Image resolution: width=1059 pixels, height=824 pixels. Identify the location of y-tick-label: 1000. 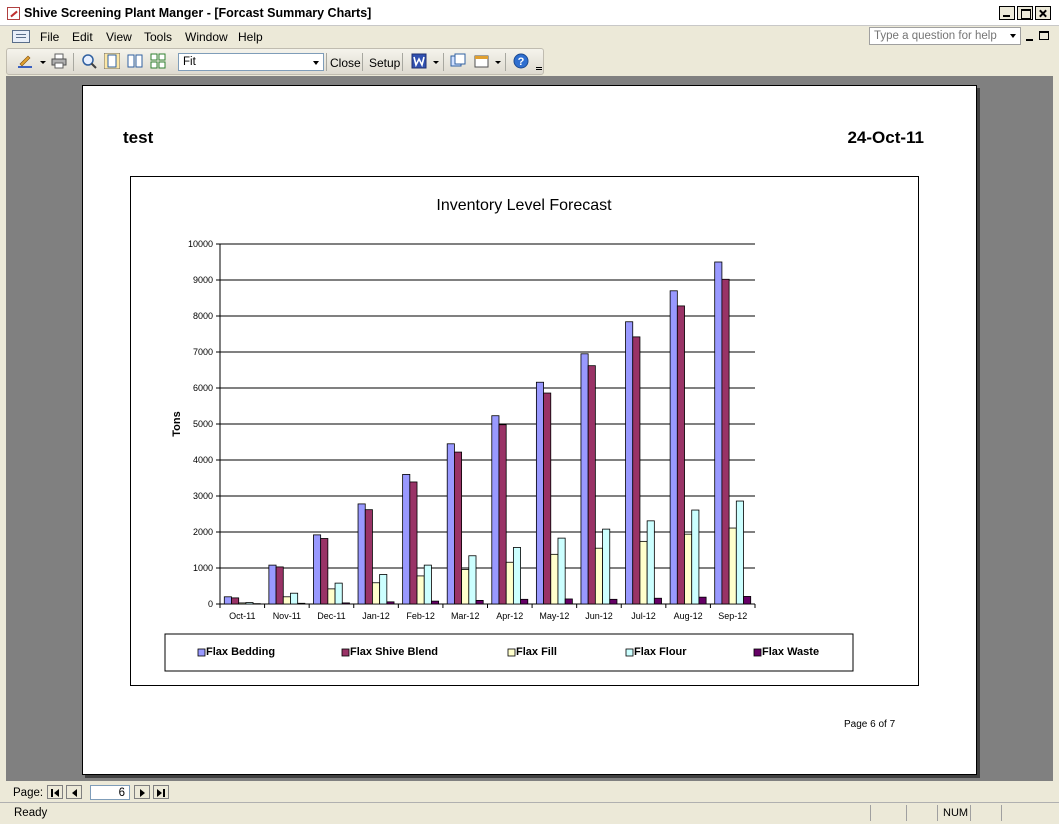
(203, 568).